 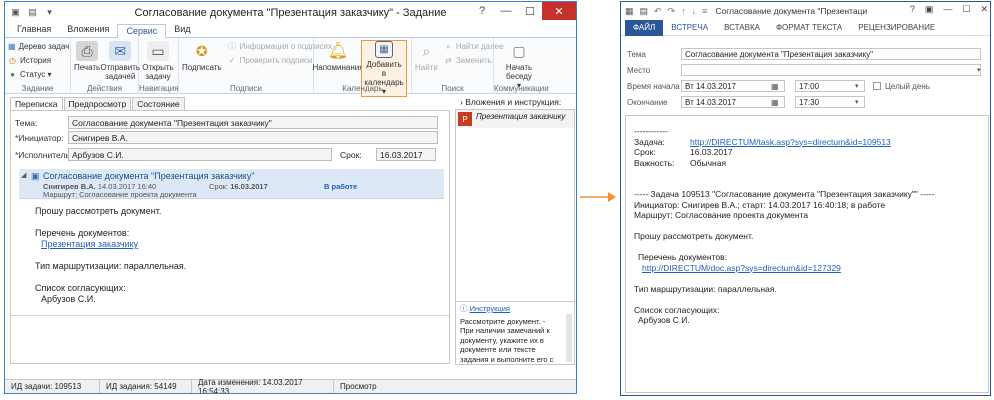 I want to click on reminders-button: 🔔︎ Напоминания, so click(x=337, y=56).